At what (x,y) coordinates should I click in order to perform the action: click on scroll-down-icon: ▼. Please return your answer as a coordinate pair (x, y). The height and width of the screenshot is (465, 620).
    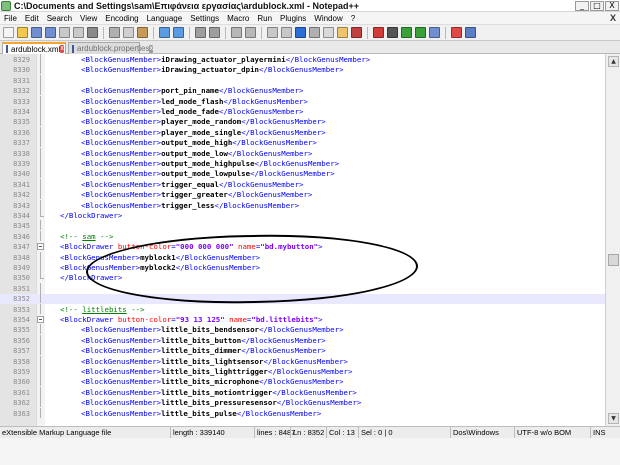
    Looking at the image, I should click on (613, 418).